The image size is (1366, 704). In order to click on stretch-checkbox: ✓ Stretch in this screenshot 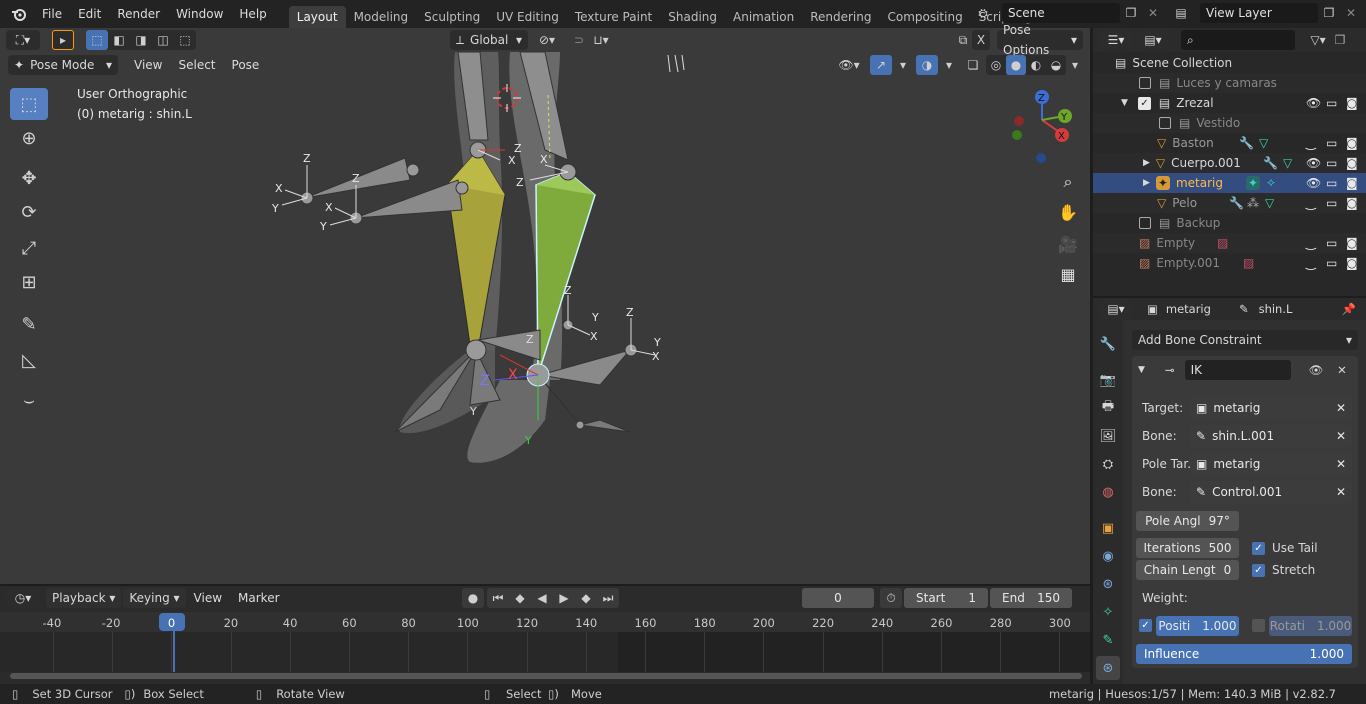, I will do `click(1283, 570)`.